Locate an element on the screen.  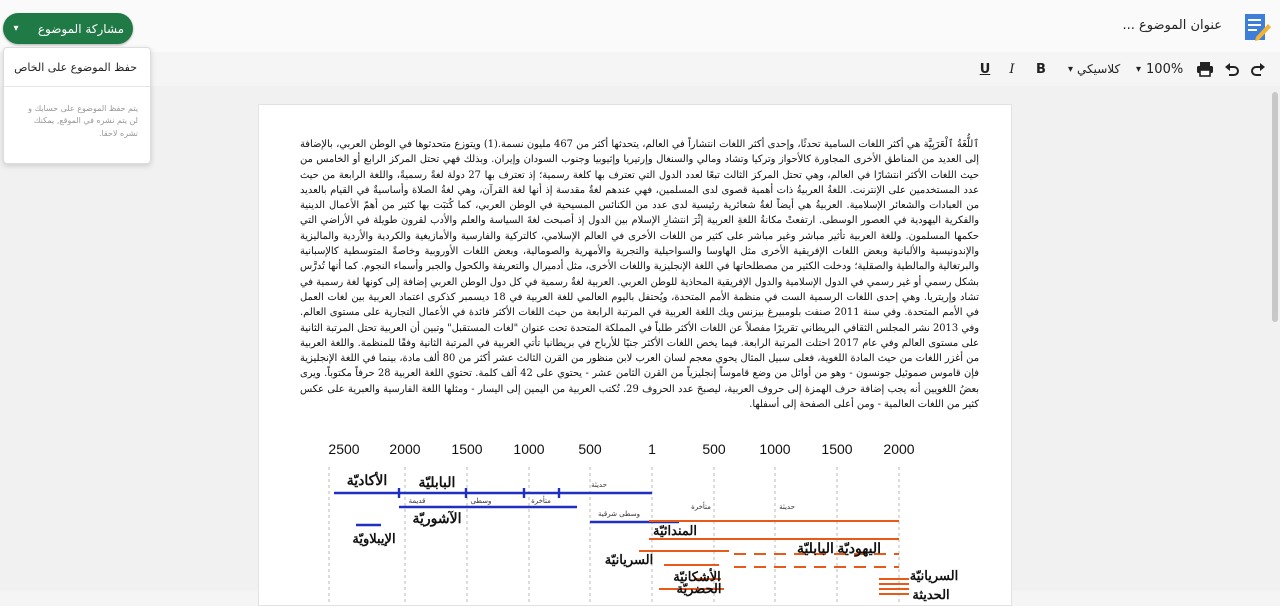
blue-timeline-bars is located at coordinates (506, 507).